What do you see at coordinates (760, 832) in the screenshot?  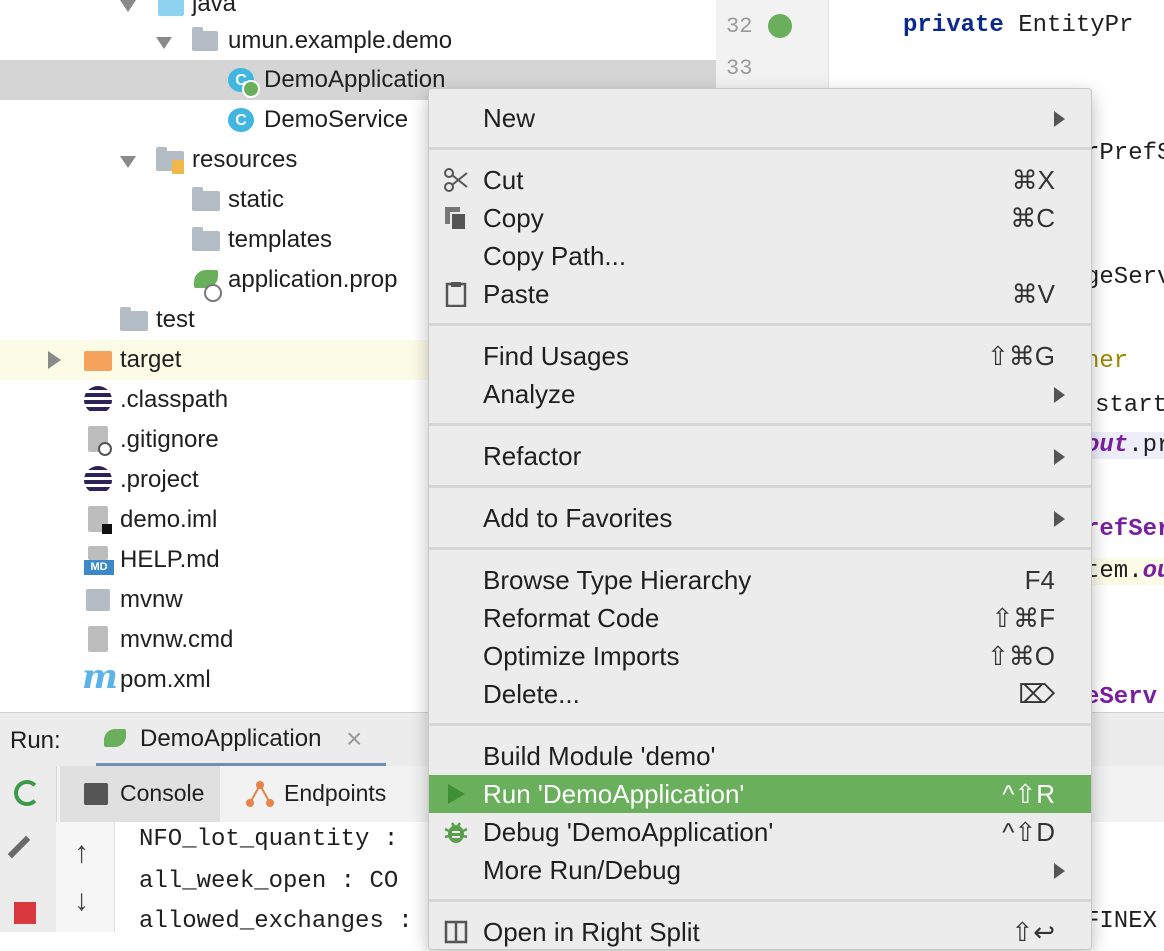 I see `menu-item-debug: Debug 'DemoApplication' ^⇧D` at bounding box center [760, 832].